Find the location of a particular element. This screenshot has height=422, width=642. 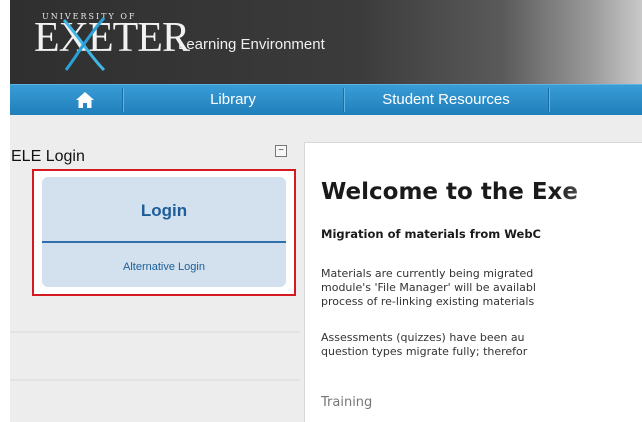

content-fade-overlay is located at coordinates (598, 282).